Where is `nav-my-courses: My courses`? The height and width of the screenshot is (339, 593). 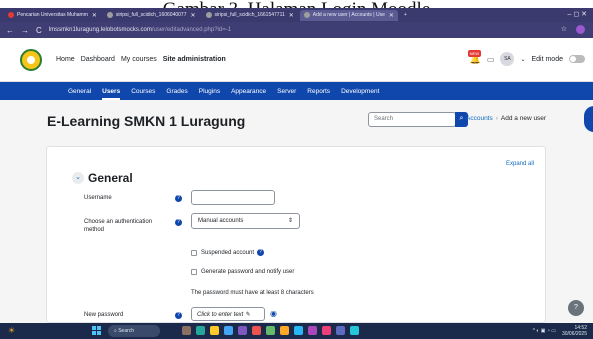
nav-my-courses: My courses is located at coordinates (139, 59).